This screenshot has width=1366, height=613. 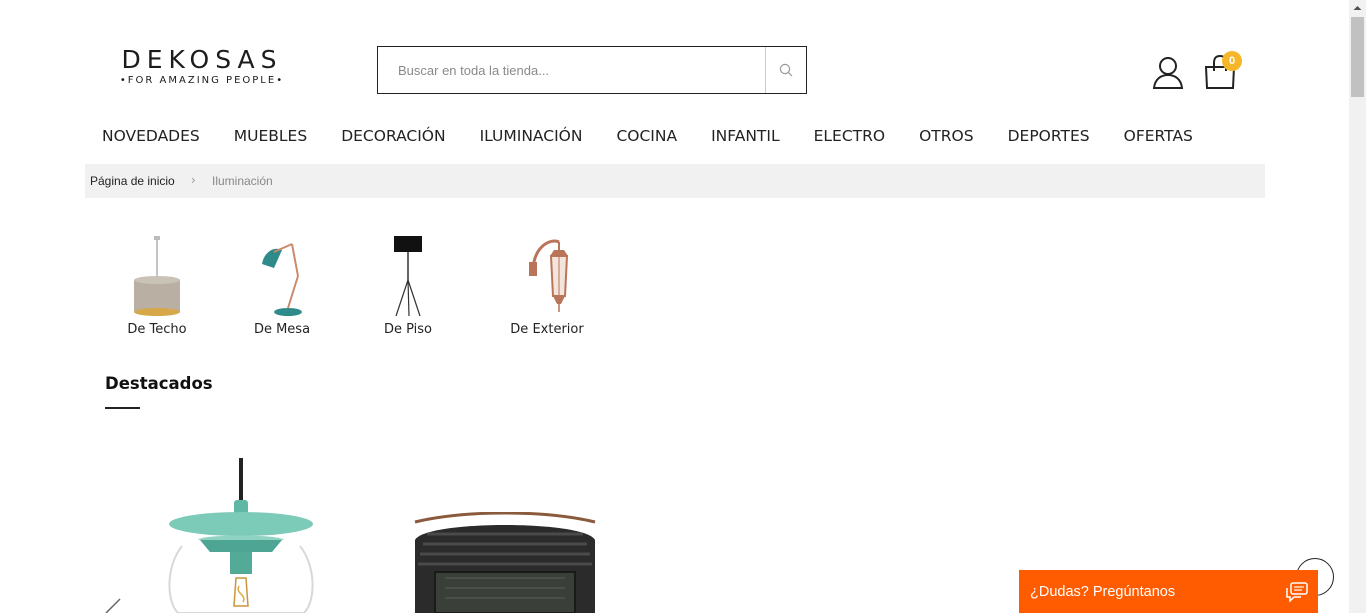 What do you see at coordinates (157, 329) in the screenshot?
I see `category-label: De Techo` at bounding box center [157, 329].